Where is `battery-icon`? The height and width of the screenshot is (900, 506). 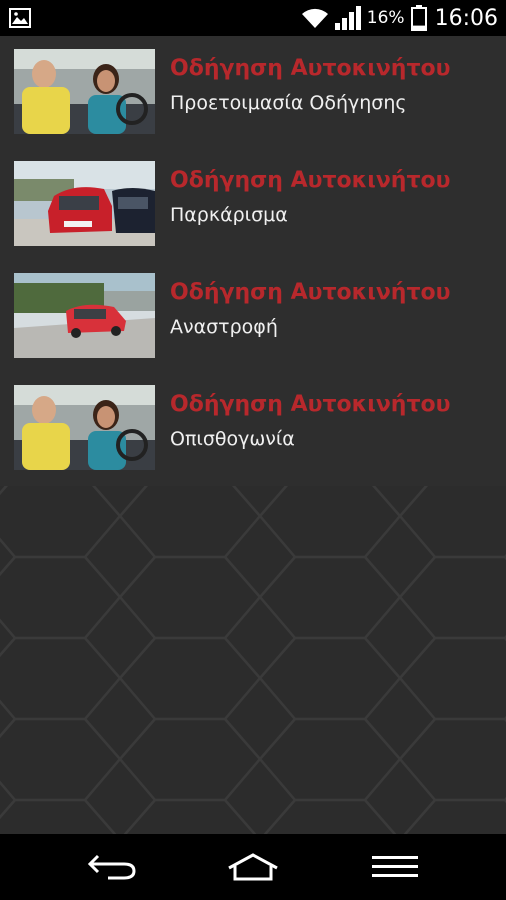 battery-icon is located at coordinates (418, 18).